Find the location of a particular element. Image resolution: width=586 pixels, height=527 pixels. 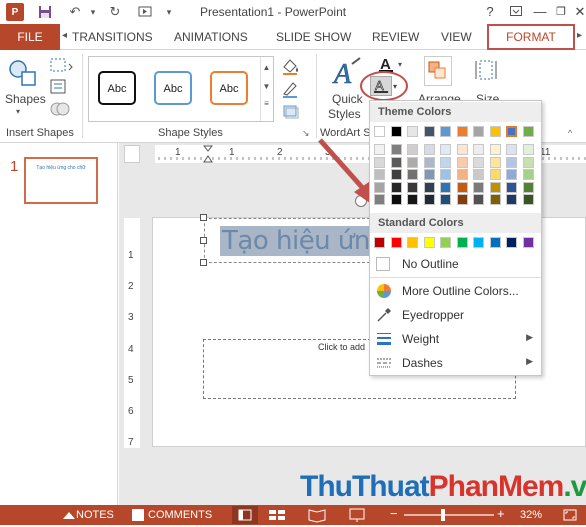

undo-dropdown-icon: ▾ is located at coordinates (93, 12).